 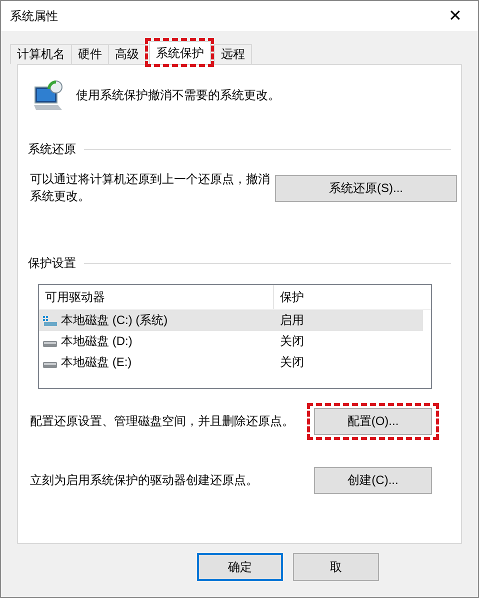 I want to click on drive-name: 本地磁盘 (E:), so click(x=96, y=362).